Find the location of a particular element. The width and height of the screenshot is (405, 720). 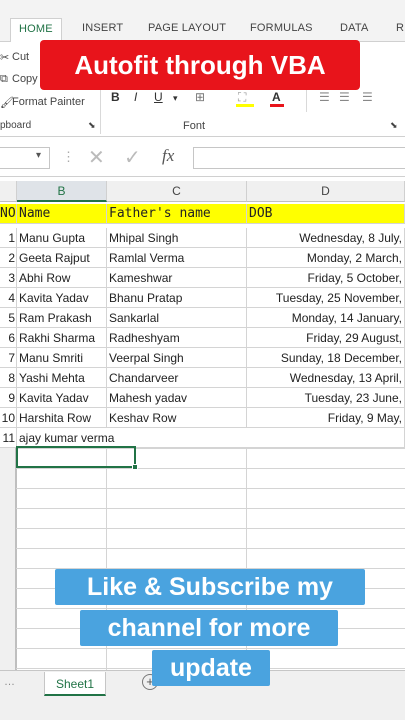

fill-color-icon: ⛶ is located at coordinates (242, 97).